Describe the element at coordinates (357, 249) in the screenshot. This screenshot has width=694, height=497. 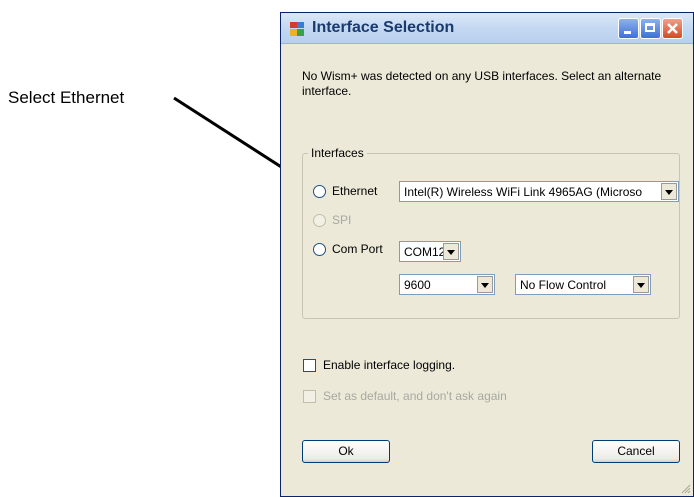
I see `comport-label: Com Port` at that location.